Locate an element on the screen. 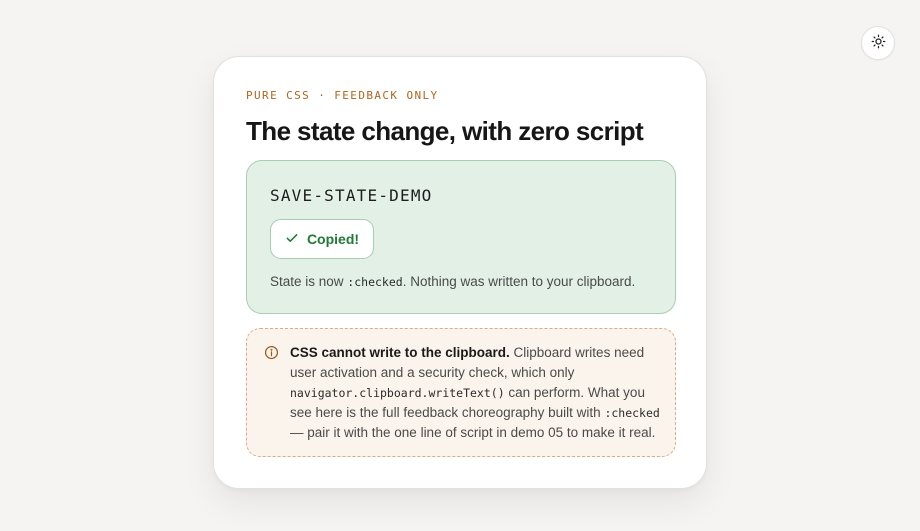  copied-button-label: Copied! is located at coordinates (333, 239).